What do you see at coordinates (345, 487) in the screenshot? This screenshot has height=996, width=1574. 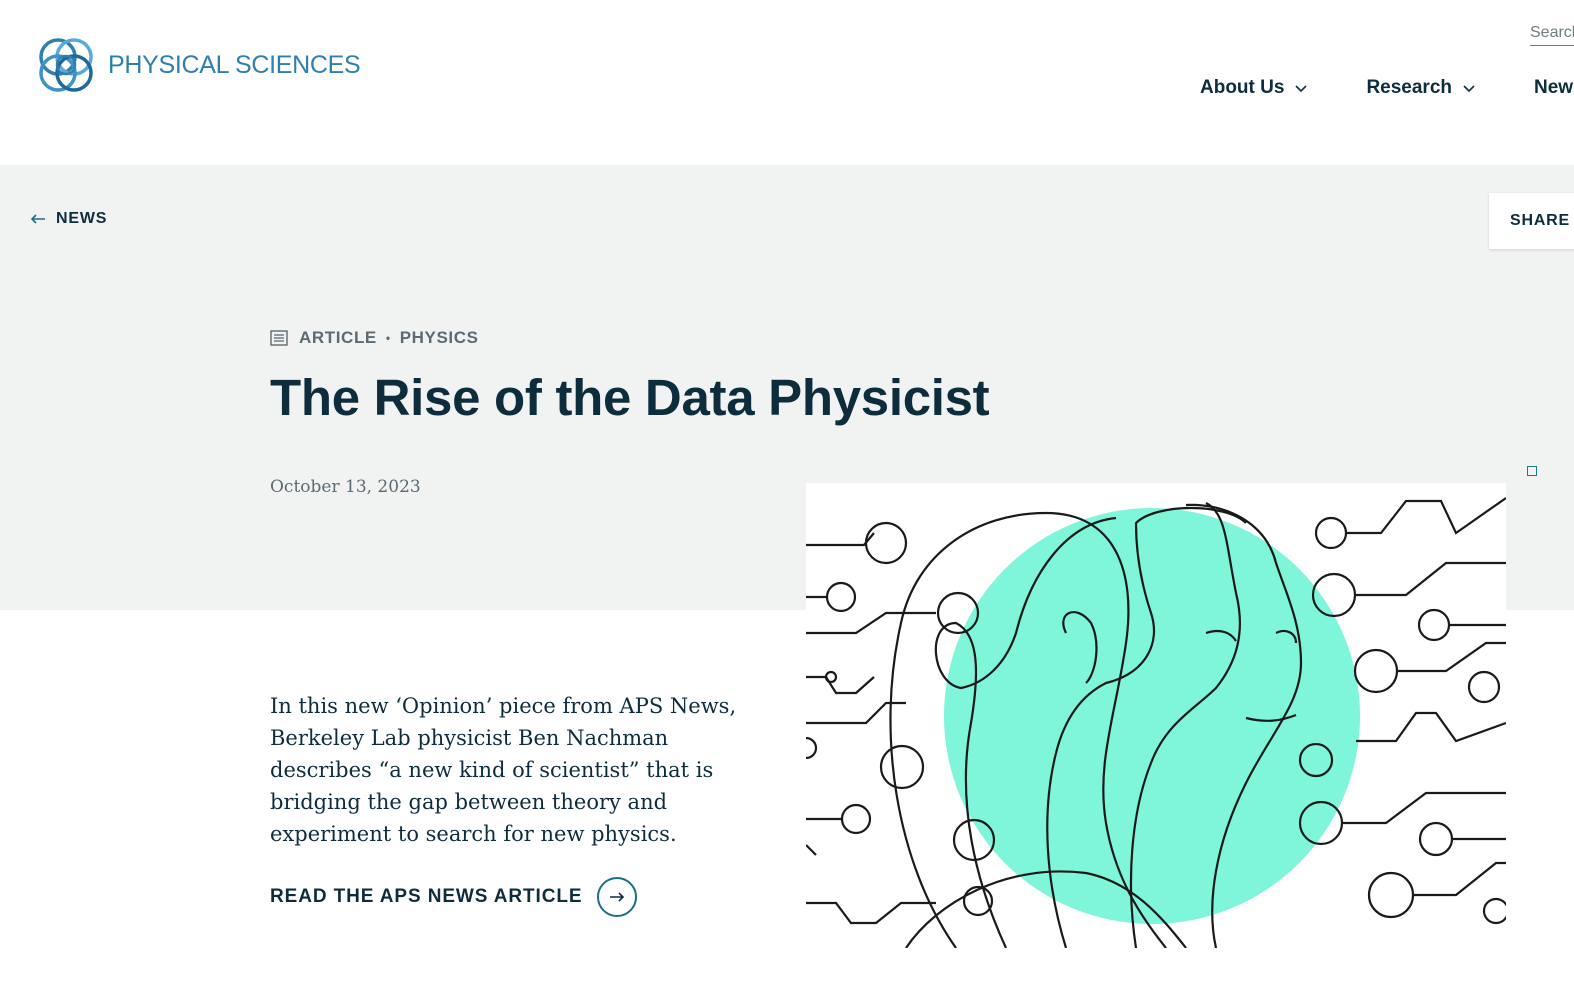 I see `article-date: October 13, 2023` at bounding box center [345, 487].